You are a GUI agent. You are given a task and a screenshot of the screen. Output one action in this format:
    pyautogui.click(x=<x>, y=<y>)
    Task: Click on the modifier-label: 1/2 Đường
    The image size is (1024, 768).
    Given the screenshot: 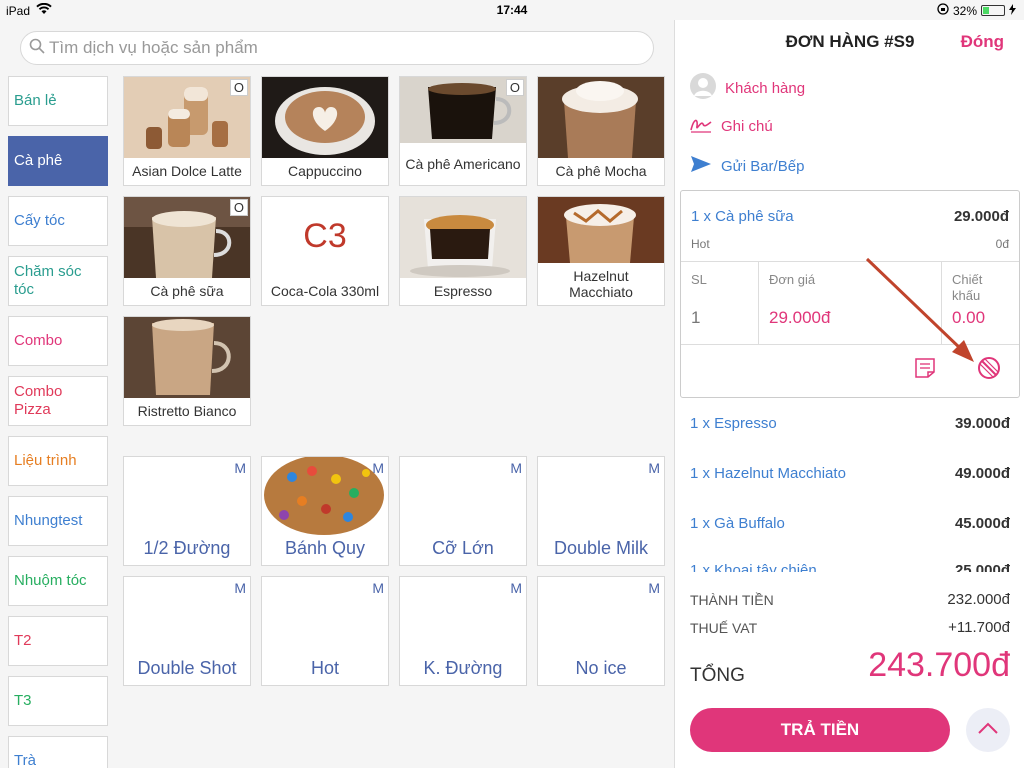 What is the action you would take?
    pyautogui.click(x=187, y=548)
    